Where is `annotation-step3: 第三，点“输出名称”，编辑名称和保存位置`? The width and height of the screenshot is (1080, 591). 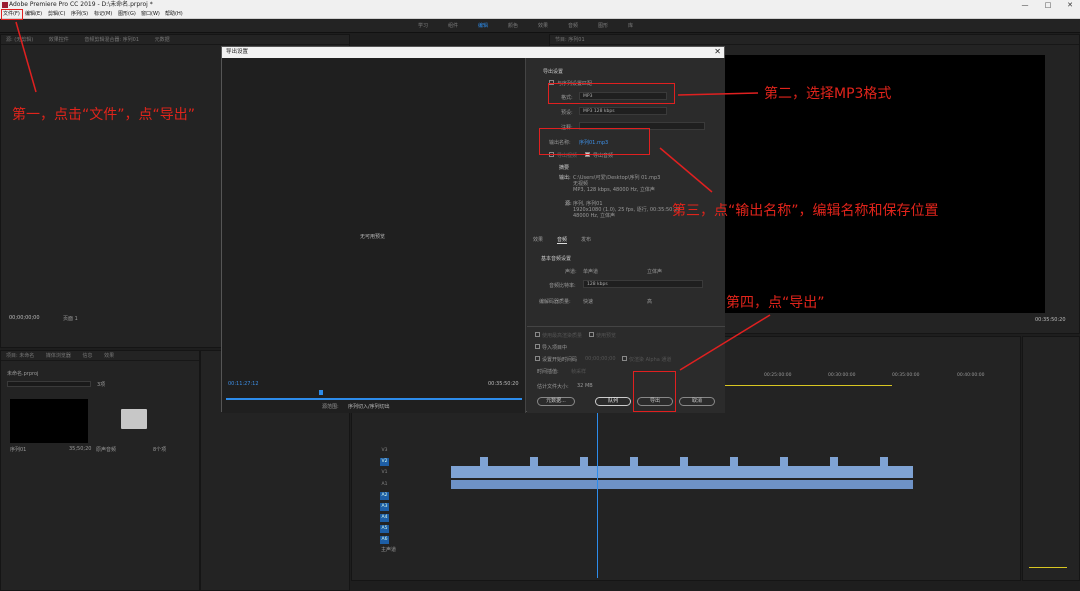
annotation-step3: 第三，点“输出名称”，编辑名称和保存位置 is located at coordinates (805, 211).